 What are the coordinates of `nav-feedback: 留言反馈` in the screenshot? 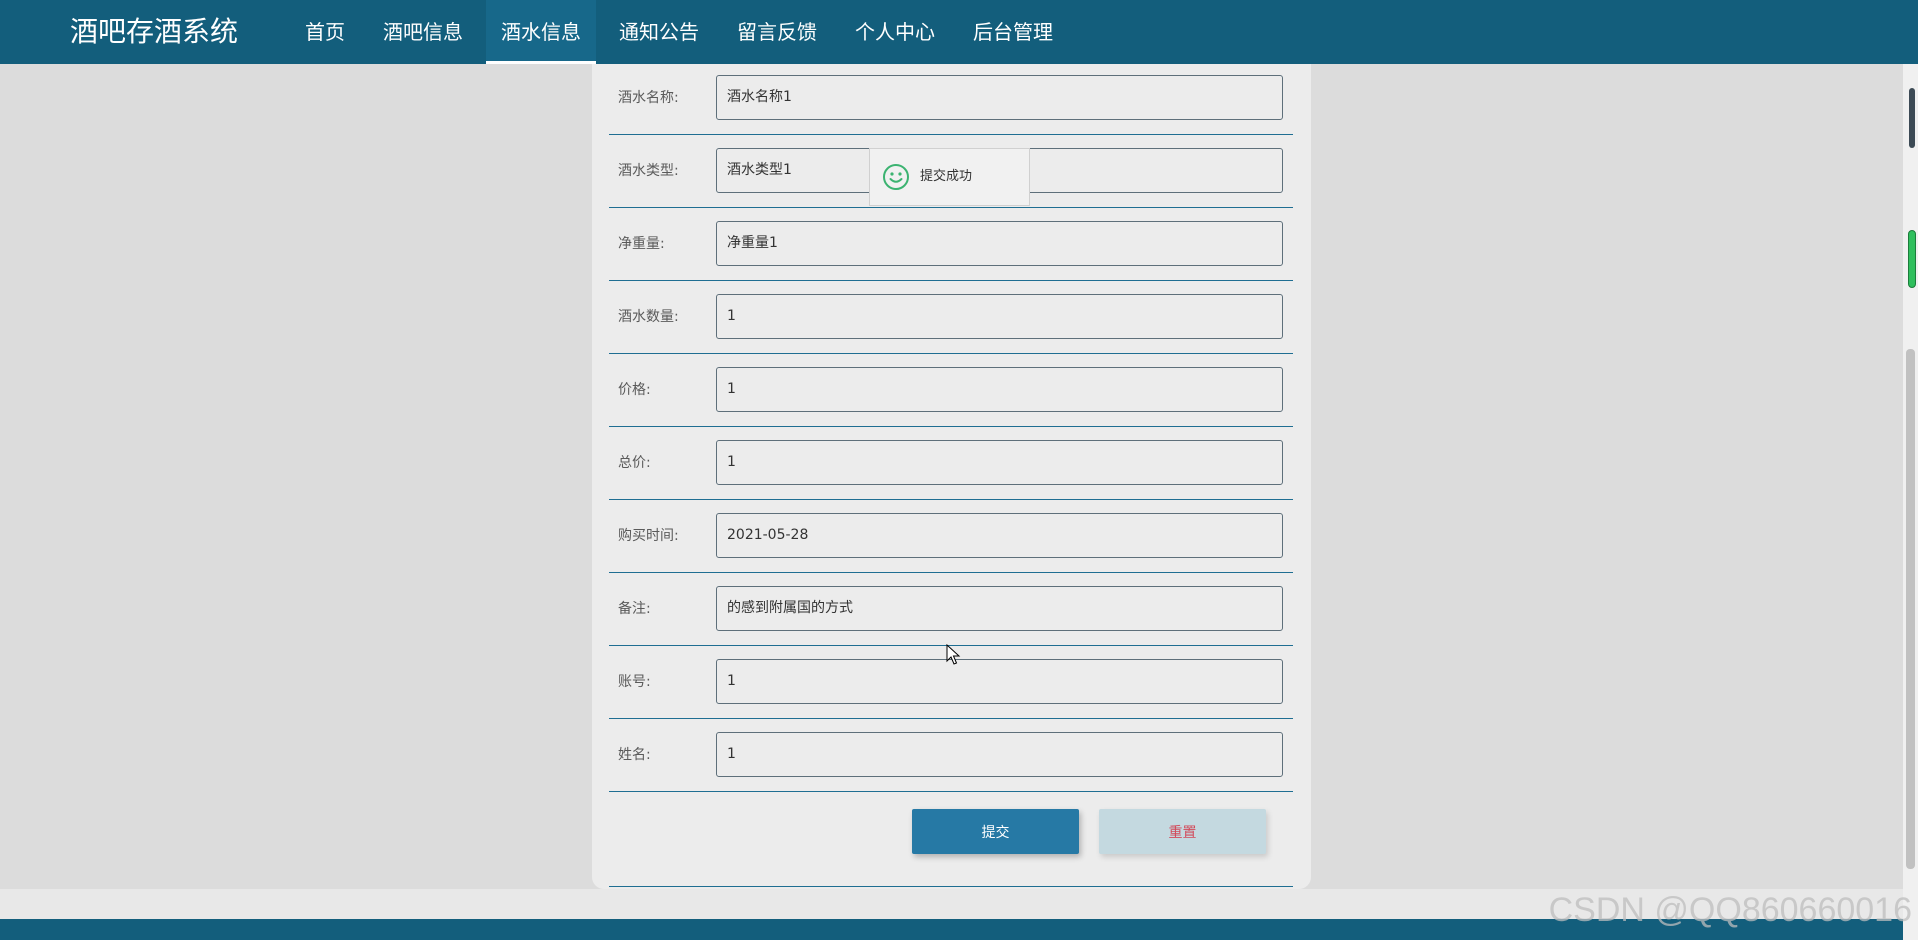 It's located at (777, 32).